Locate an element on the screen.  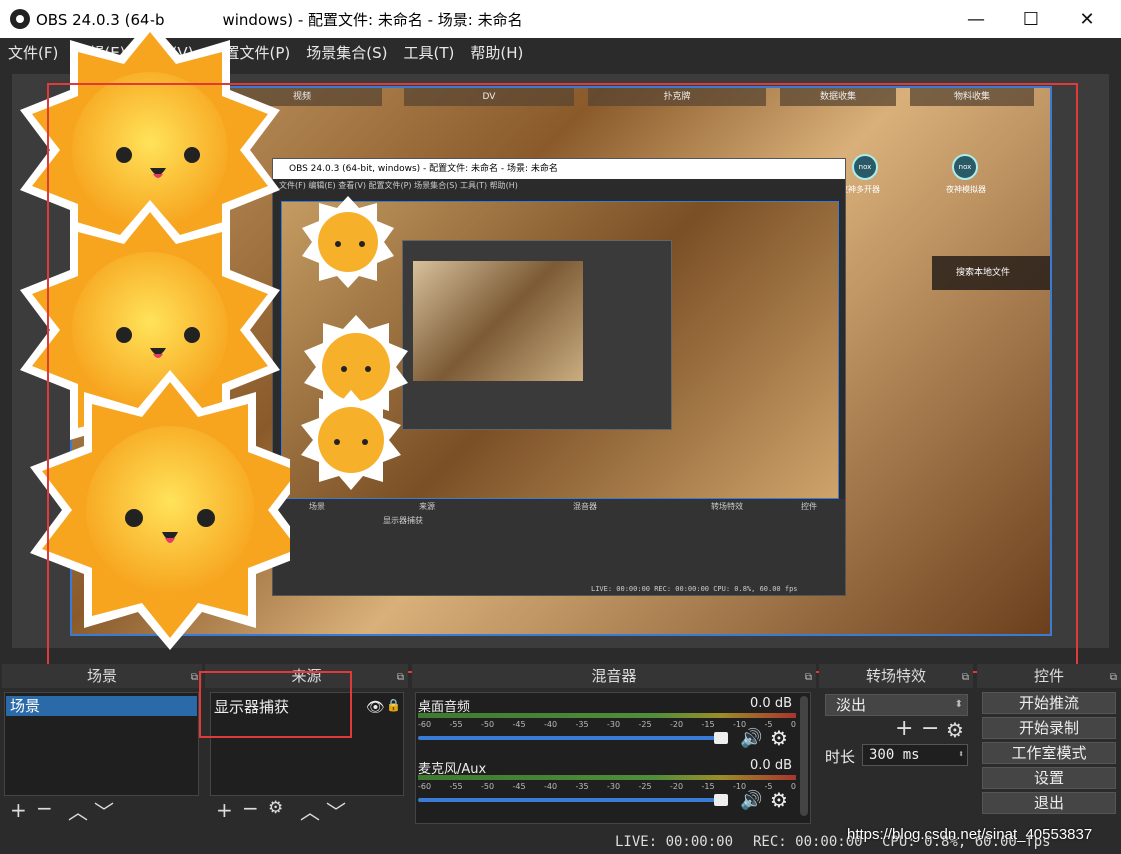
duration-label: 时长 is located at coordinates (840, 757).